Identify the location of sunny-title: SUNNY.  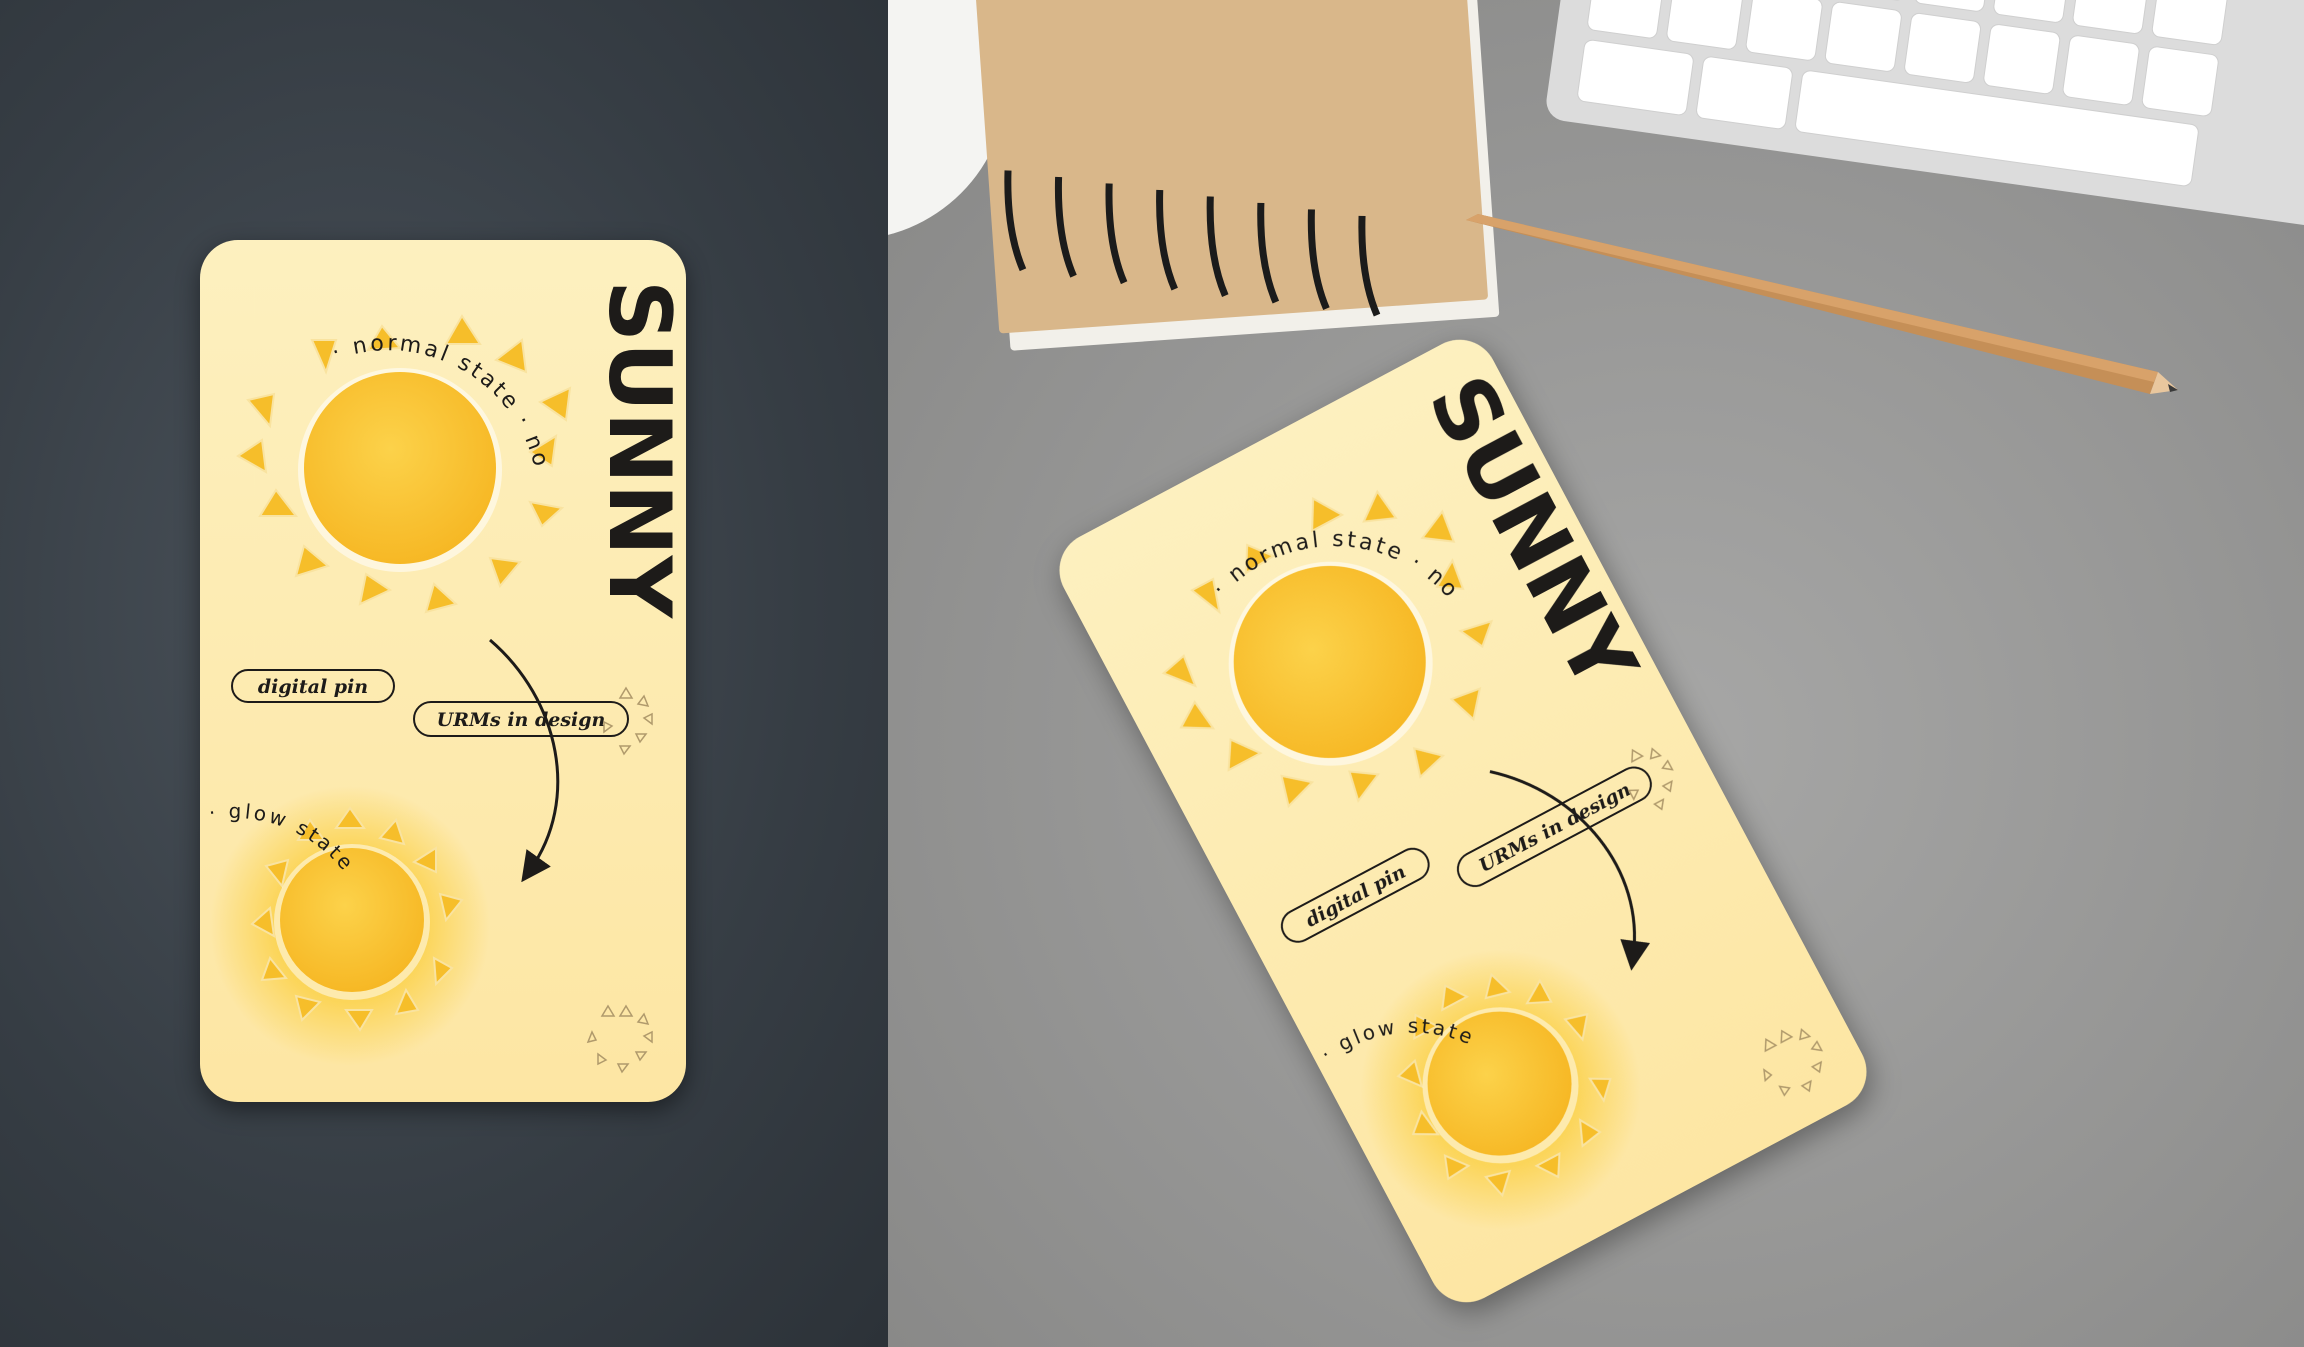
(639, 450).